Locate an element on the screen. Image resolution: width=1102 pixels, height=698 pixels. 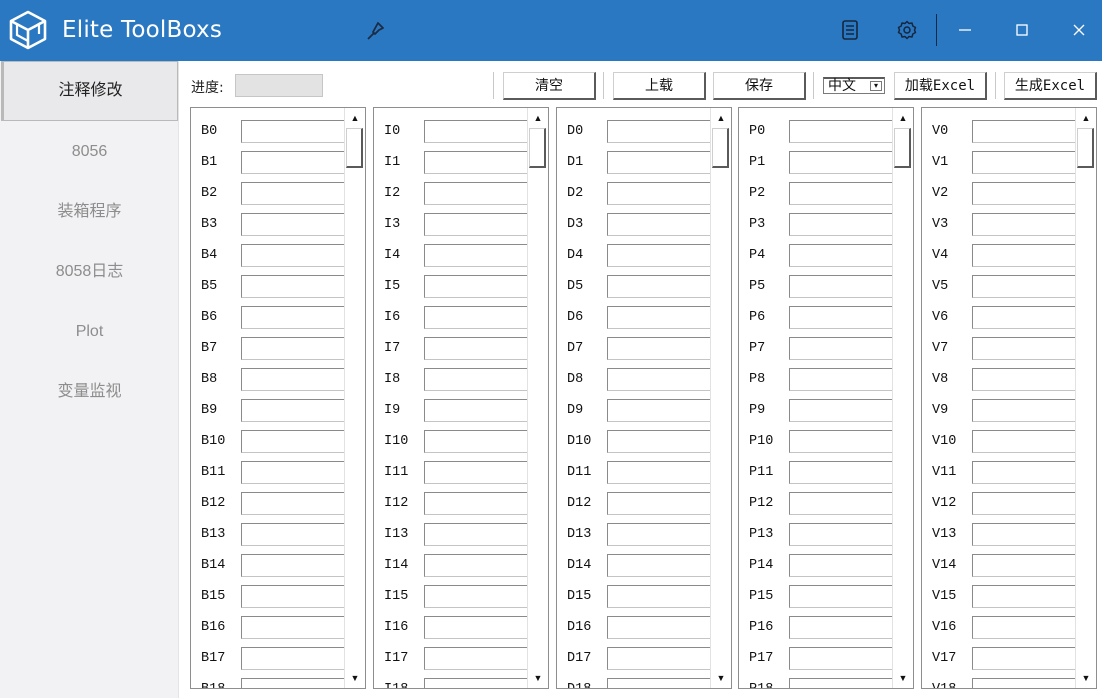
panel-d-scrollbar: ▲ ▼ is located at coordinates (720, 398).